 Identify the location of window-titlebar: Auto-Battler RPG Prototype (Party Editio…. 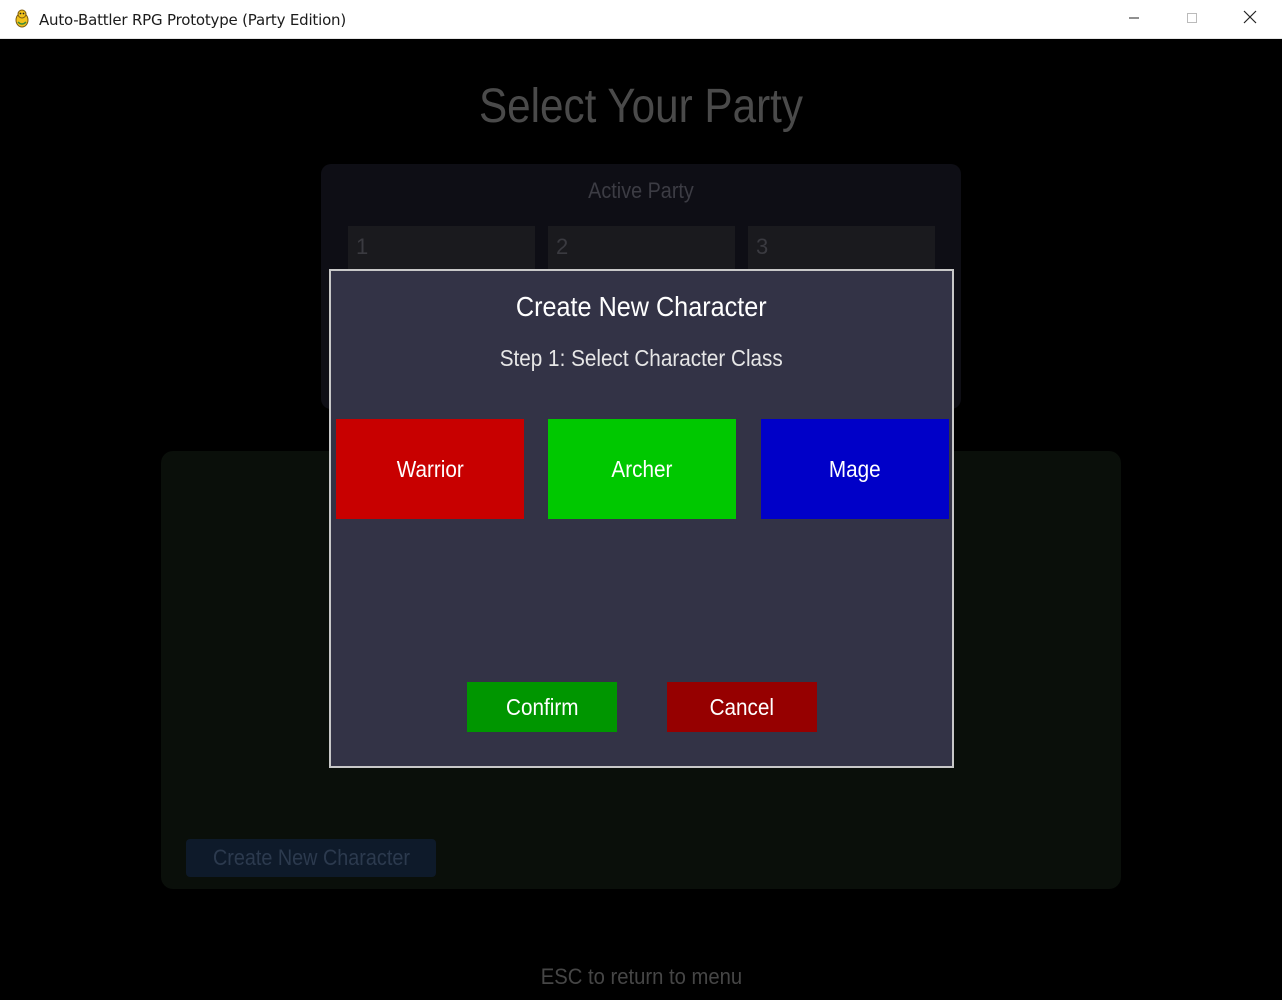
(641, 19).